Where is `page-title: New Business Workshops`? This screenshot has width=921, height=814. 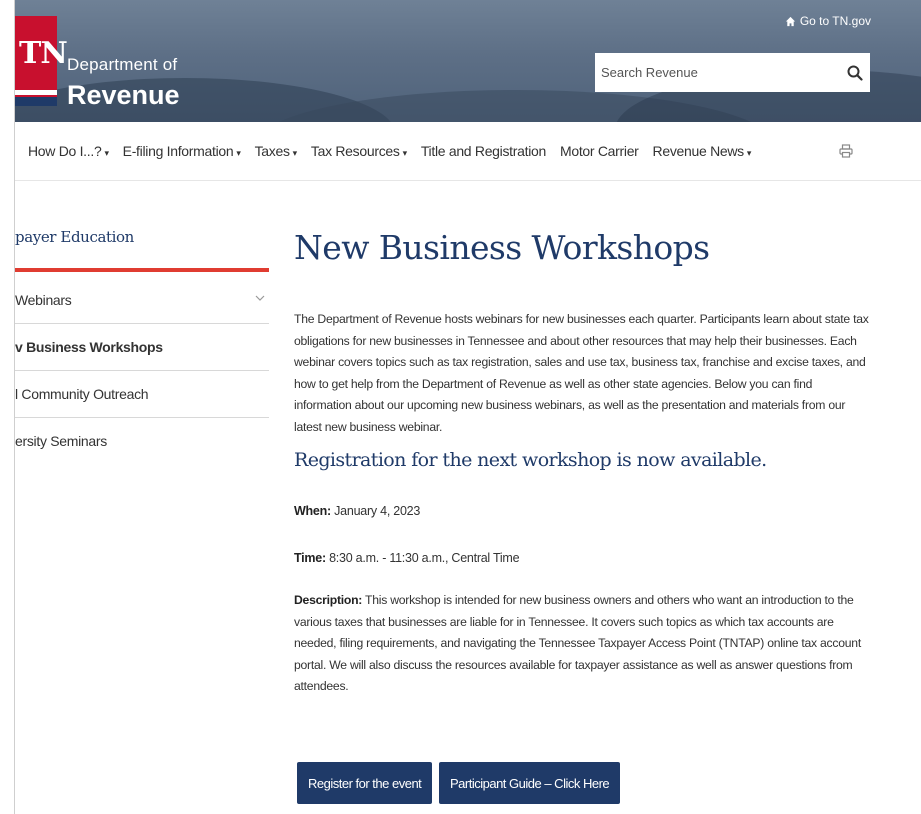 page-title: New Business Workshops is located at coordinates (502, 247).